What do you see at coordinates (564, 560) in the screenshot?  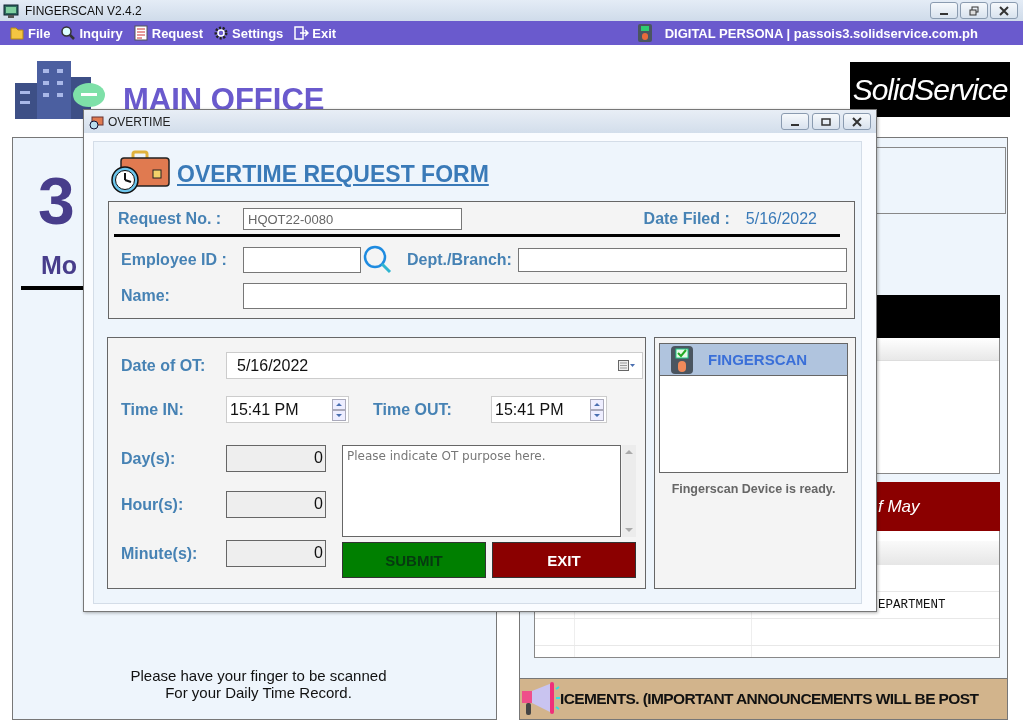 I see `exit-button: EXIT` at bounding box center [564, 560].